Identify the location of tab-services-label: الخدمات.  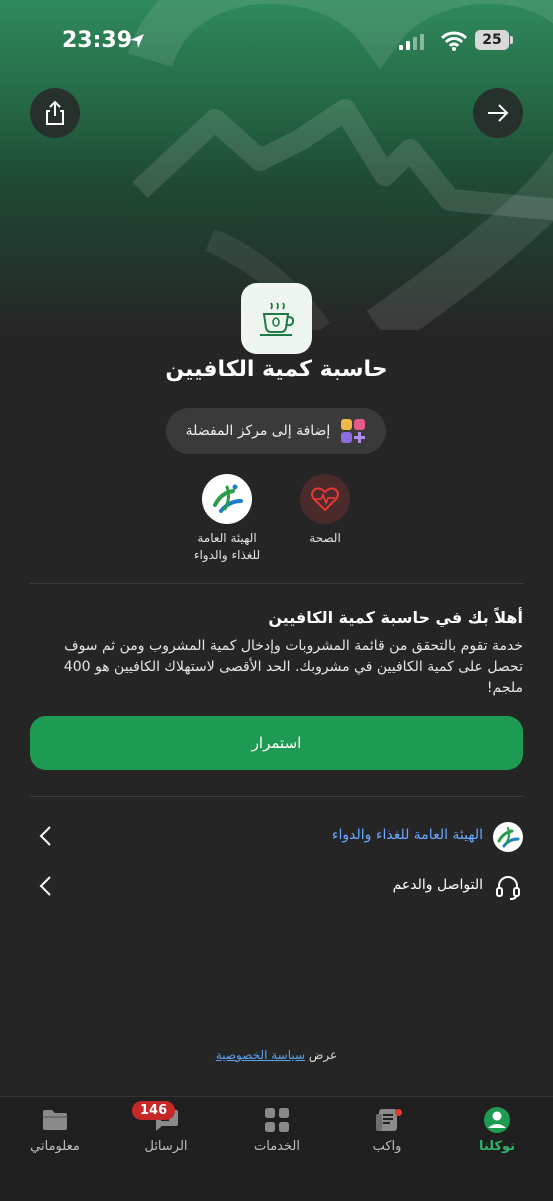
(277, 1146).